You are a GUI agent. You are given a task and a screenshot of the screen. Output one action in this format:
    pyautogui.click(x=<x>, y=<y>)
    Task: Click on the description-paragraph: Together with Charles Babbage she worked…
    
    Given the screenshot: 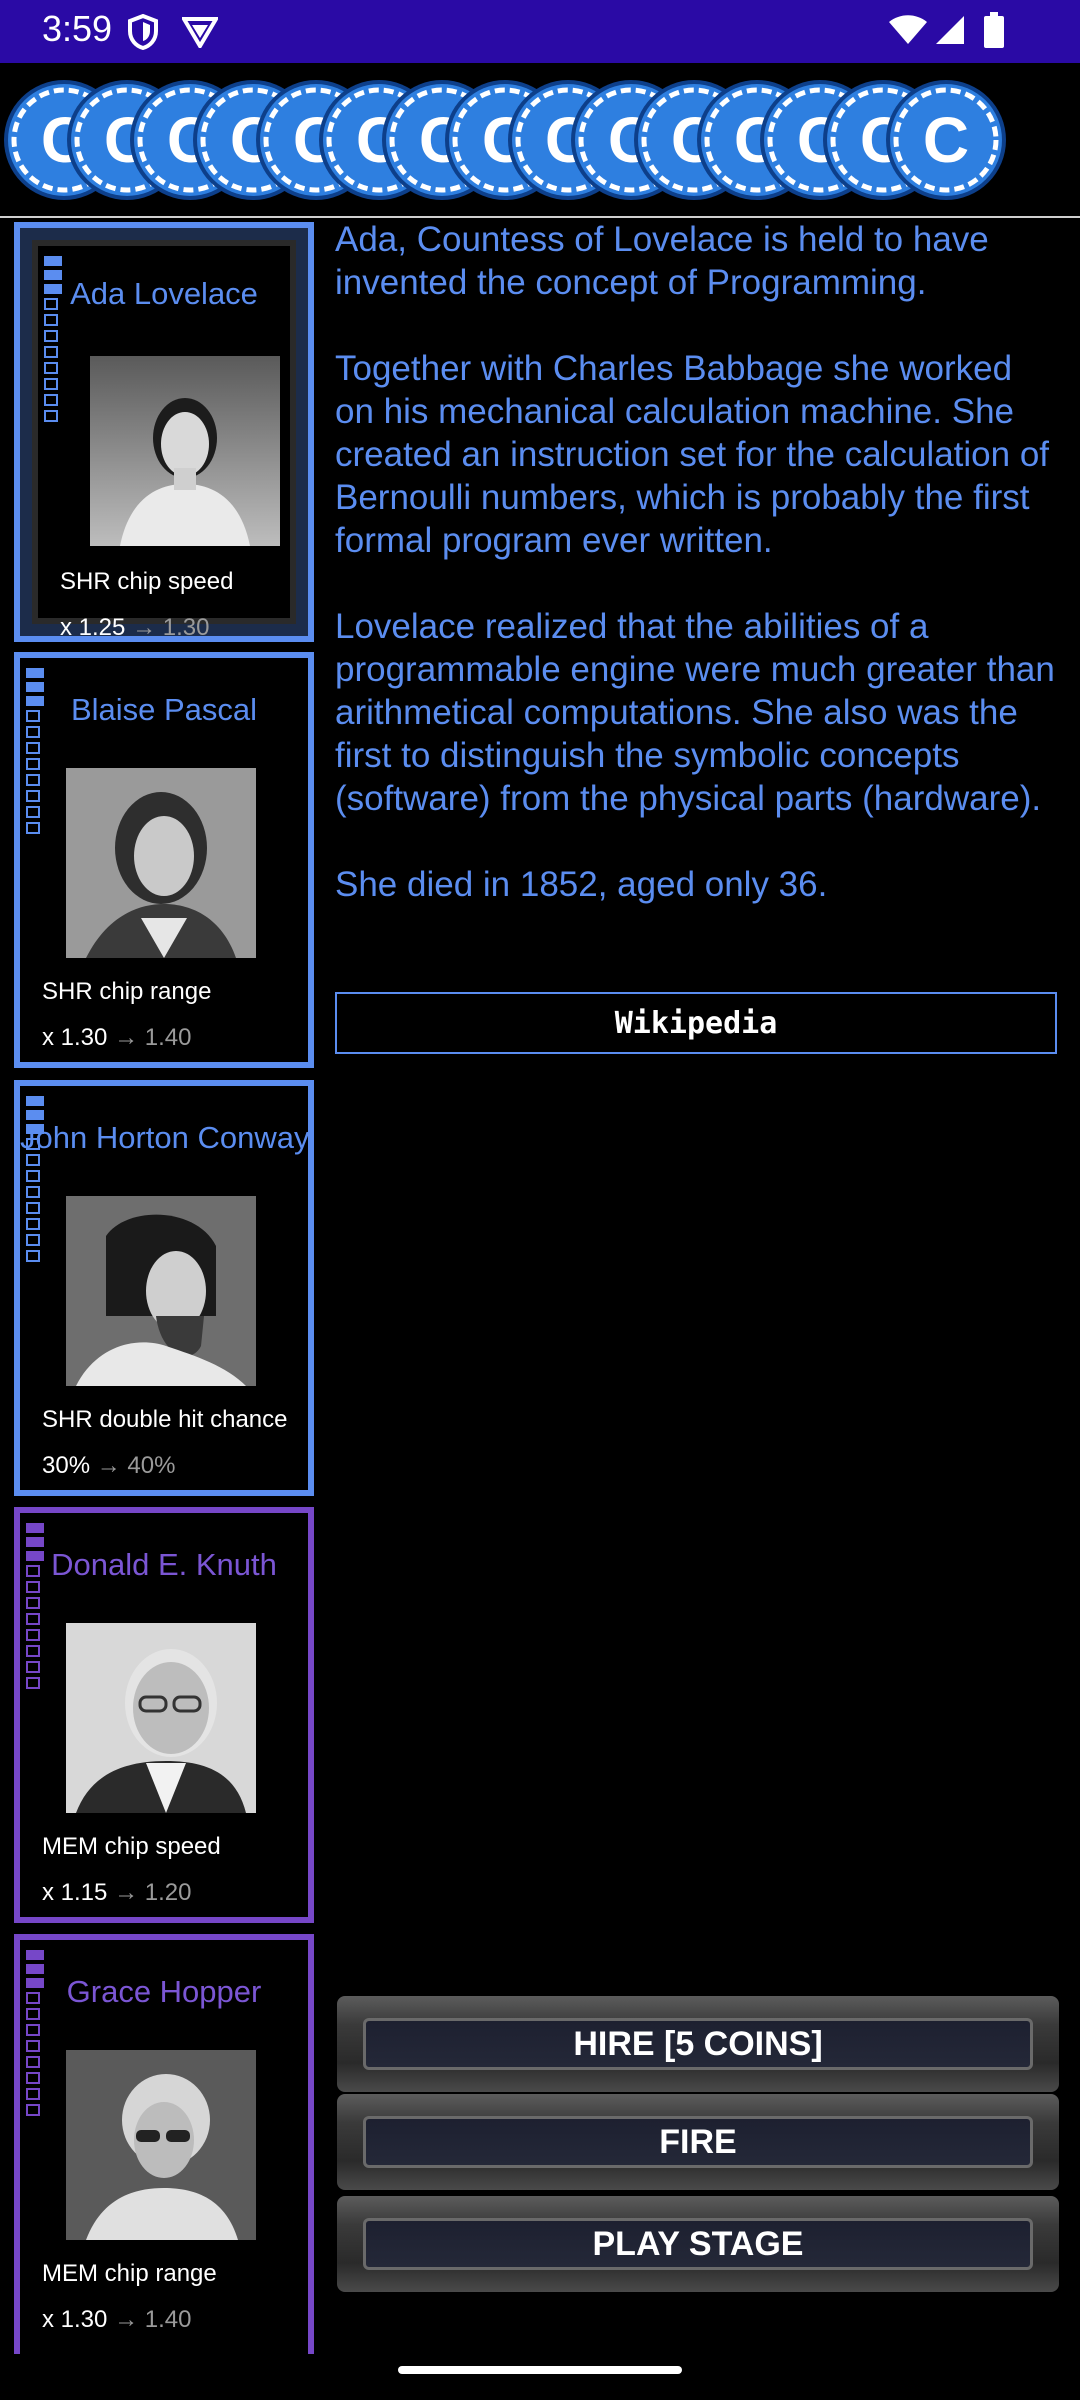 What is the action you would take?
    pyautogui.click(x=692, y=454)
    